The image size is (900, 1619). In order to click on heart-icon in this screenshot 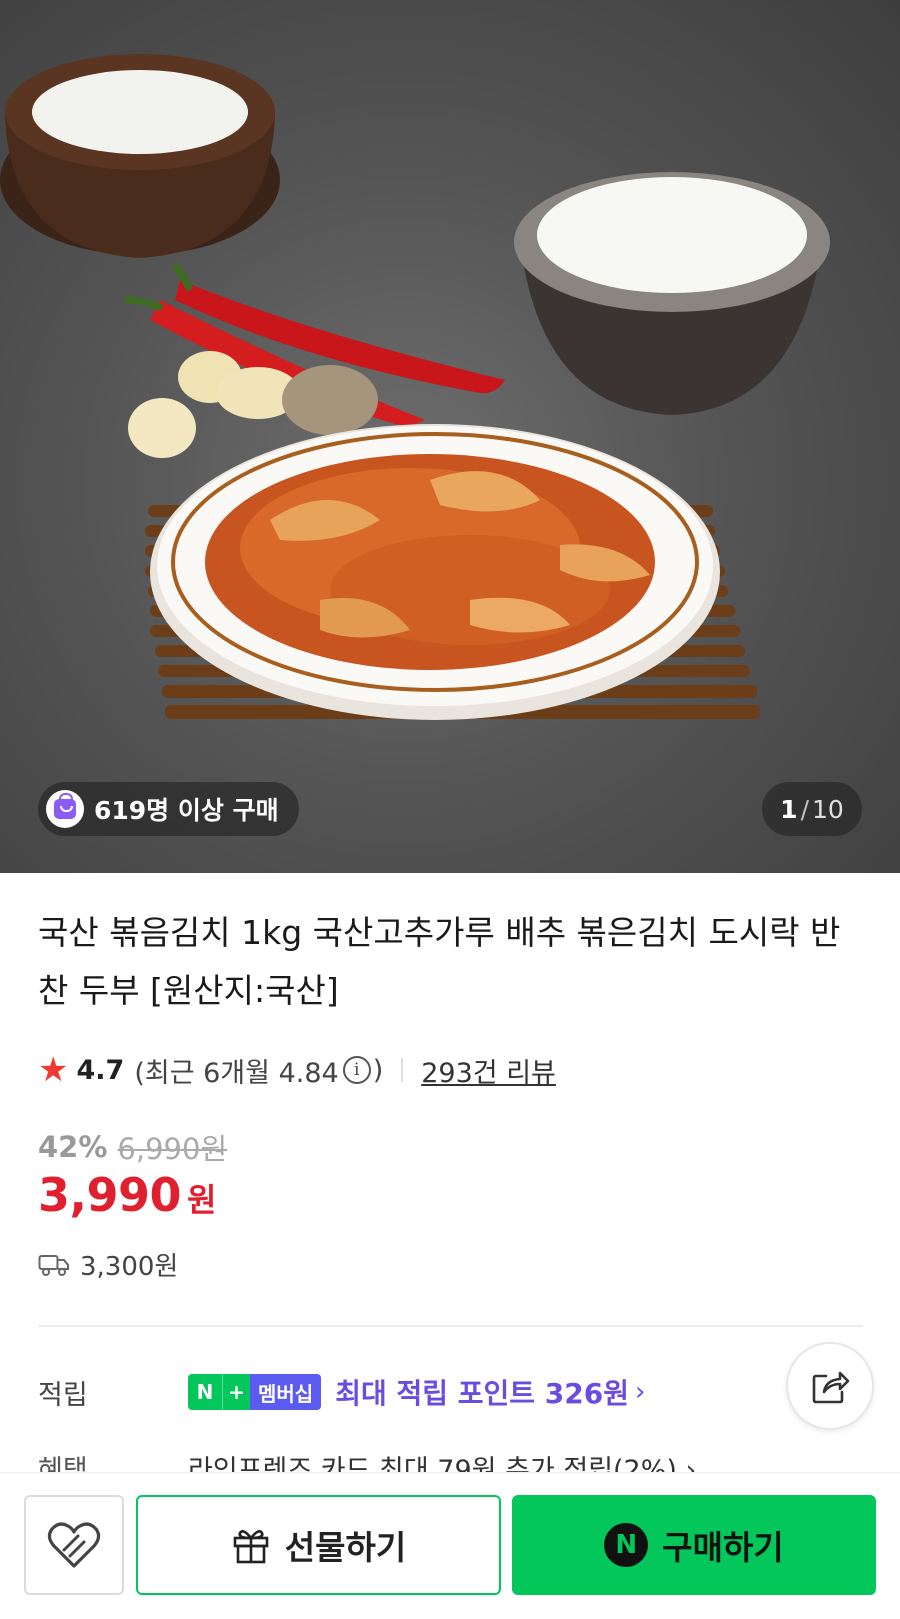, I will do `click(74, 1545)`.